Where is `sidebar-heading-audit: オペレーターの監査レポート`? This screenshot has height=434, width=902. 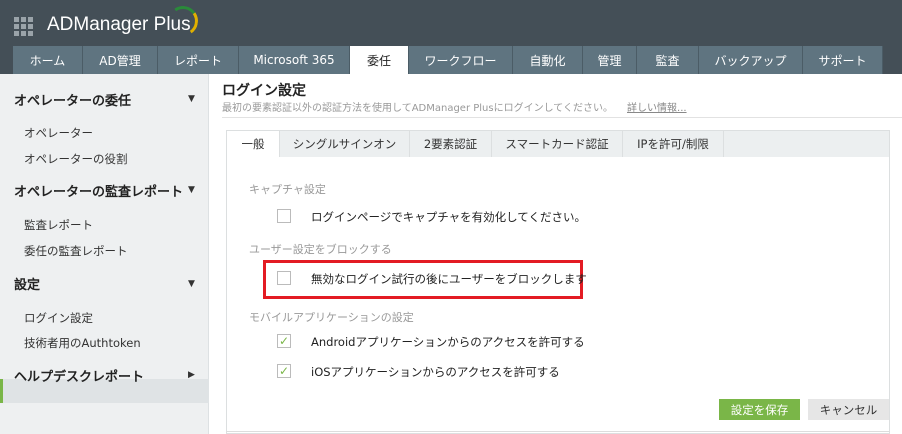
sidebar-heading-audit: オペレーターの監査レポート is located at coordinates (98, 190).